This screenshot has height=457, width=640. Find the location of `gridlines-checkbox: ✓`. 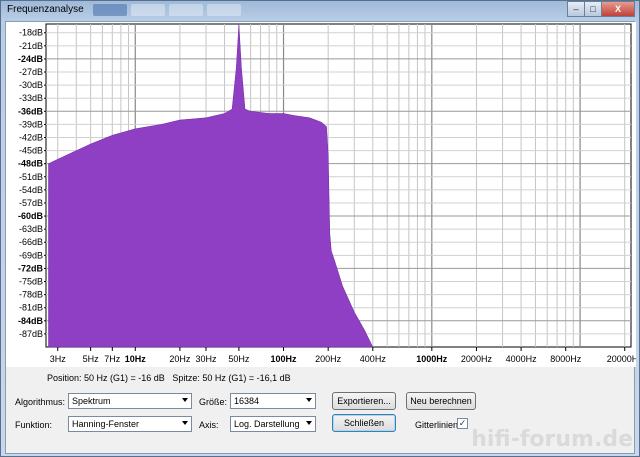

gridlines-checkbox: ✓ is located at coordinates (462, 423).